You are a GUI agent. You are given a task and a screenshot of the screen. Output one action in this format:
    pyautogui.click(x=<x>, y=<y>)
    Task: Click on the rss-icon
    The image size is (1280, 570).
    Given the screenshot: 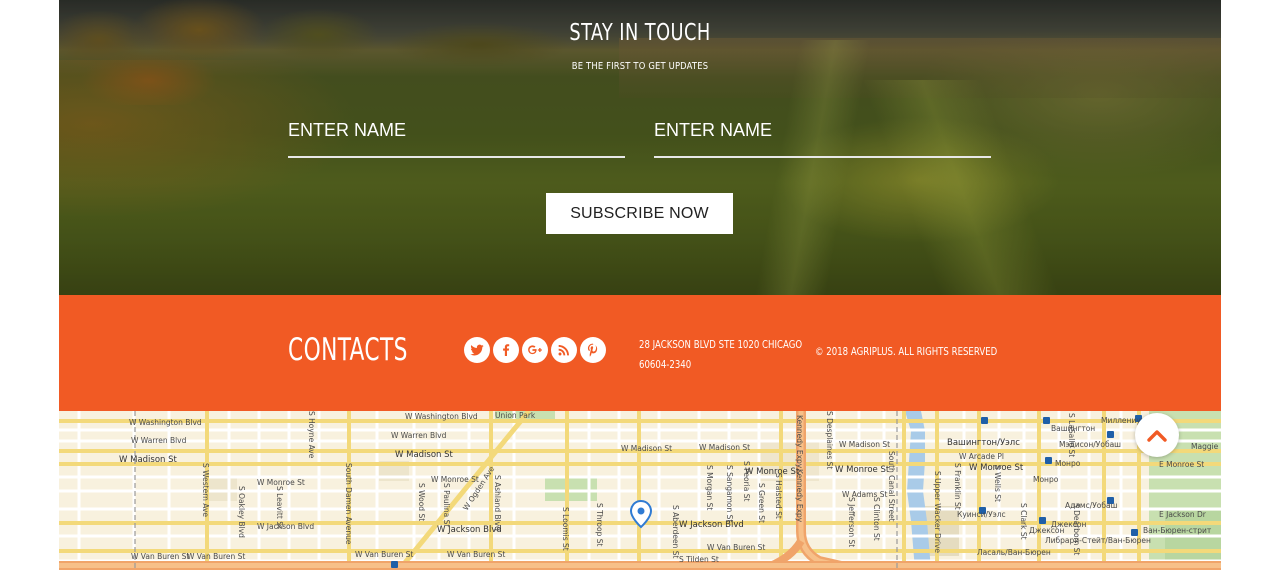 What is the action you would take?
    pyautogui.click(x=563, y=350)
    